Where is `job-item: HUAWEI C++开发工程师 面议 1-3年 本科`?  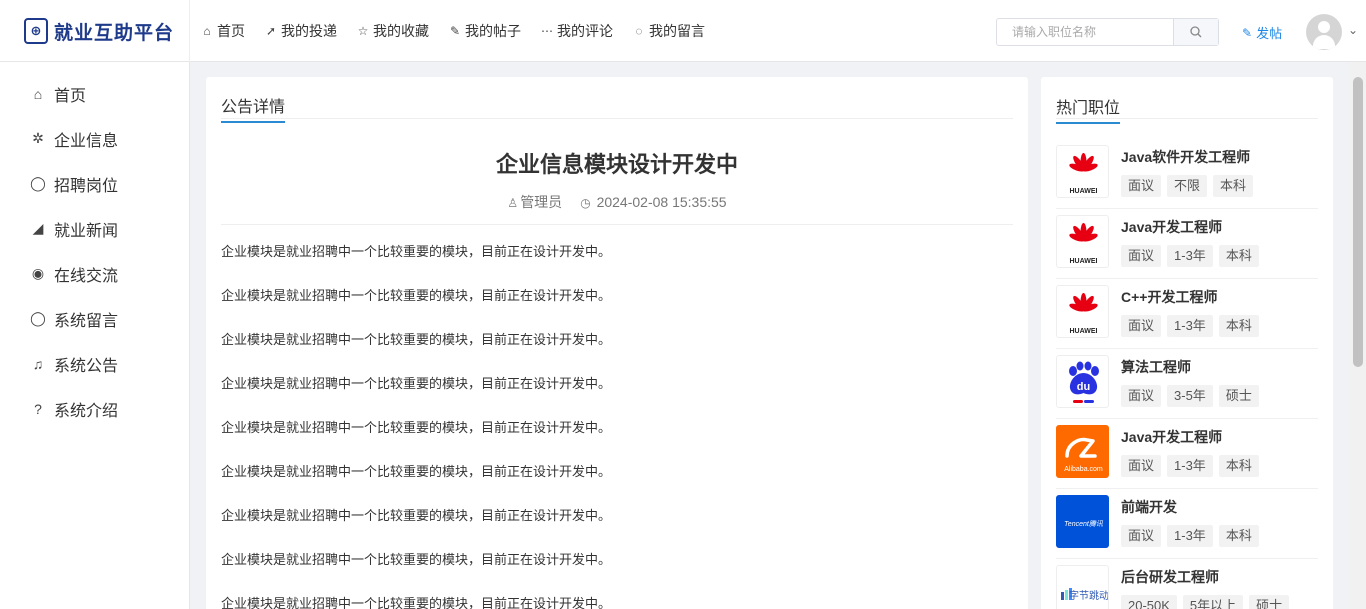 job-item: HUAWEI C++开发工程师 面议 1-3年 本科 is located at coordinates (1187, 314).